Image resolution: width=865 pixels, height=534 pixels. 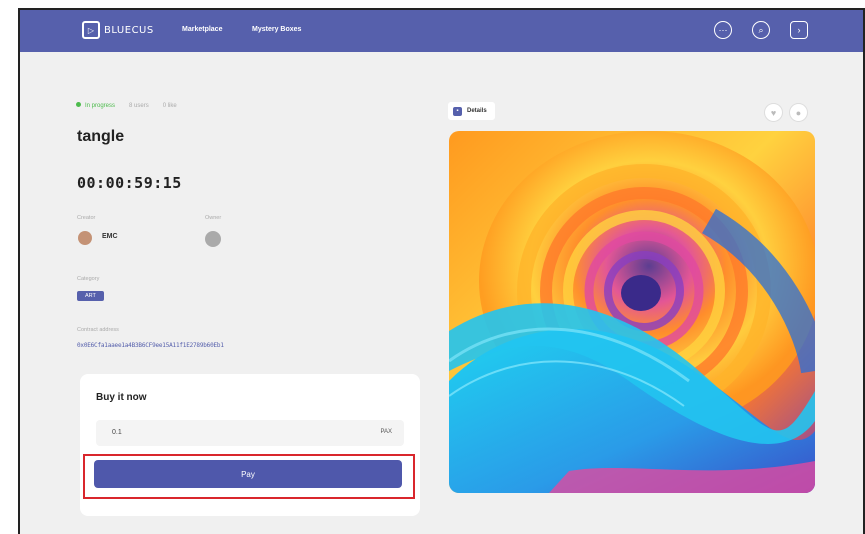 I want to click on amount-value: 0.1, so click(x=117, y=432).